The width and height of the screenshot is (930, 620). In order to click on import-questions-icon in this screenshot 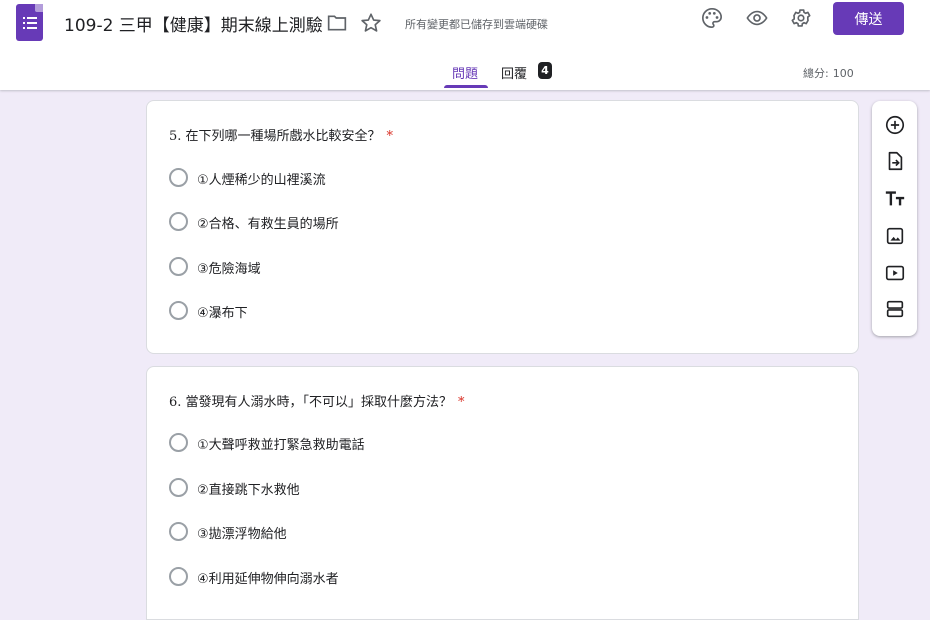, I will do `click(895, 161)`.